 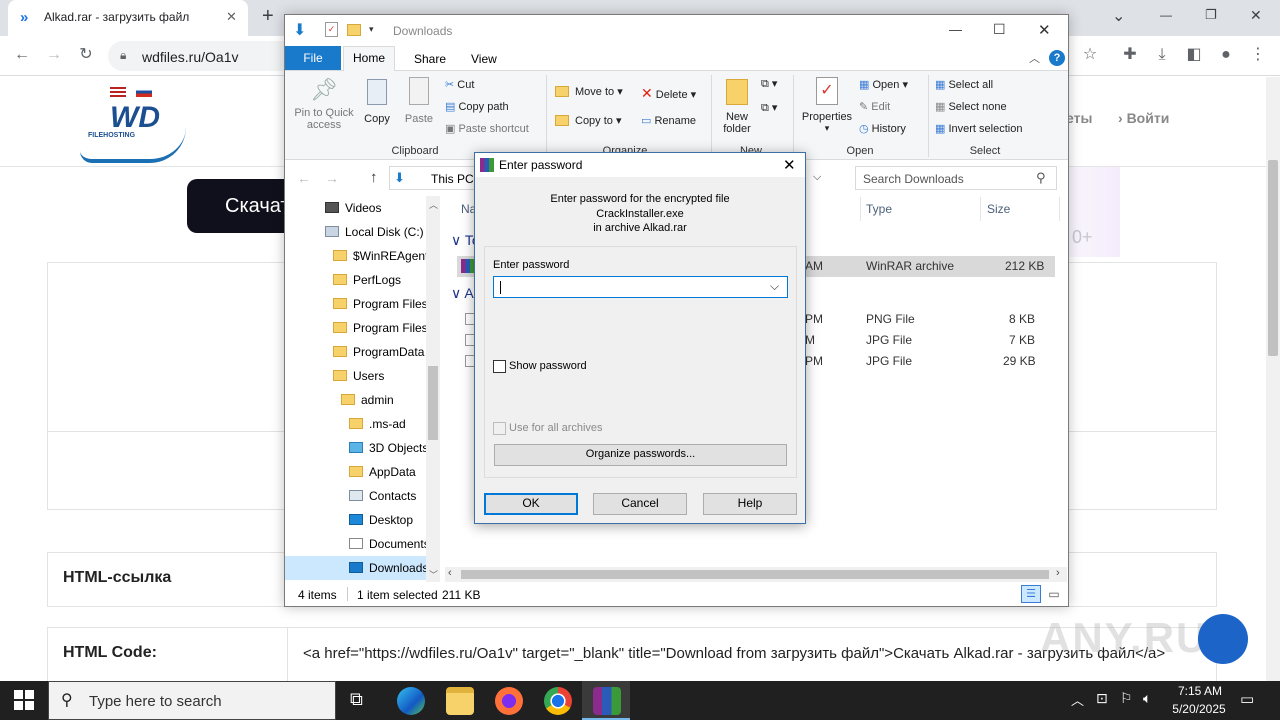 What do you see at coordinates (430, 59) in the screenshot?
I see `tab-share: Share` at bounding box center [430, 59].